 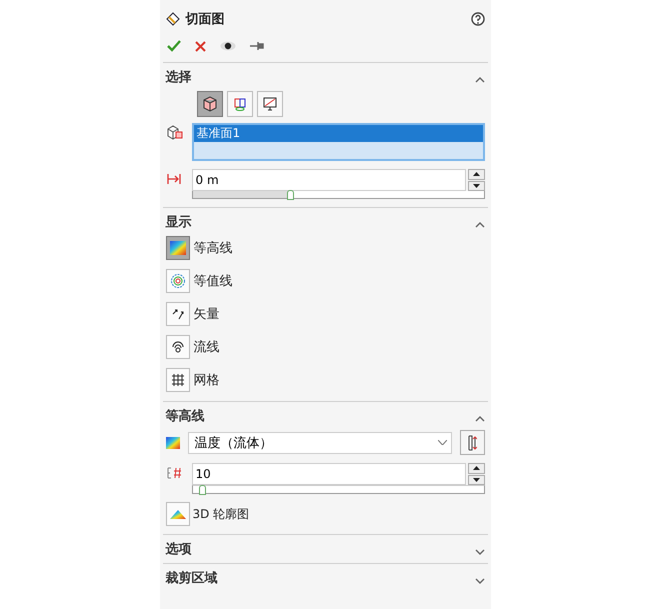 What do you see at coordinates (179, 77) in the screenshot?
I see `section-heading: 选择` at bounding box center [179, 77].